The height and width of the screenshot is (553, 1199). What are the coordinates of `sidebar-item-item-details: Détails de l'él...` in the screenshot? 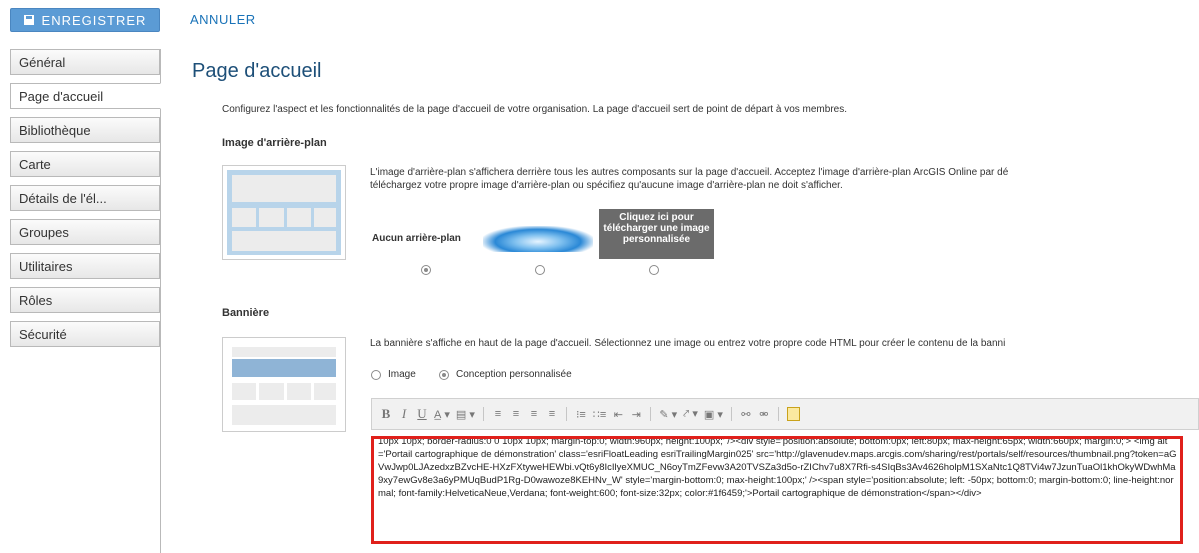 It's located at (85, 198).